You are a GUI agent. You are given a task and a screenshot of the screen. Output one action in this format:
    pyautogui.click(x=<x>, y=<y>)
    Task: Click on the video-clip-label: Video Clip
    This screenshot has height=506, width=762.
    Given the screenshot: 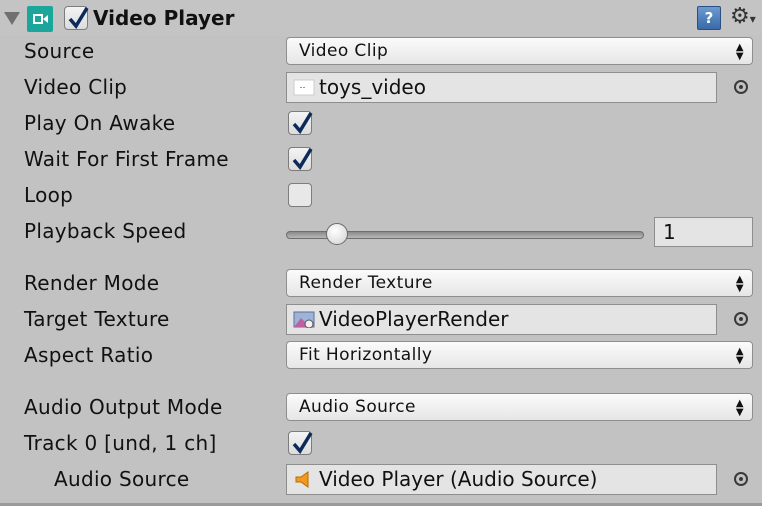 What is the action you would take?
    pyautogui.click(x=76, y=87)
    